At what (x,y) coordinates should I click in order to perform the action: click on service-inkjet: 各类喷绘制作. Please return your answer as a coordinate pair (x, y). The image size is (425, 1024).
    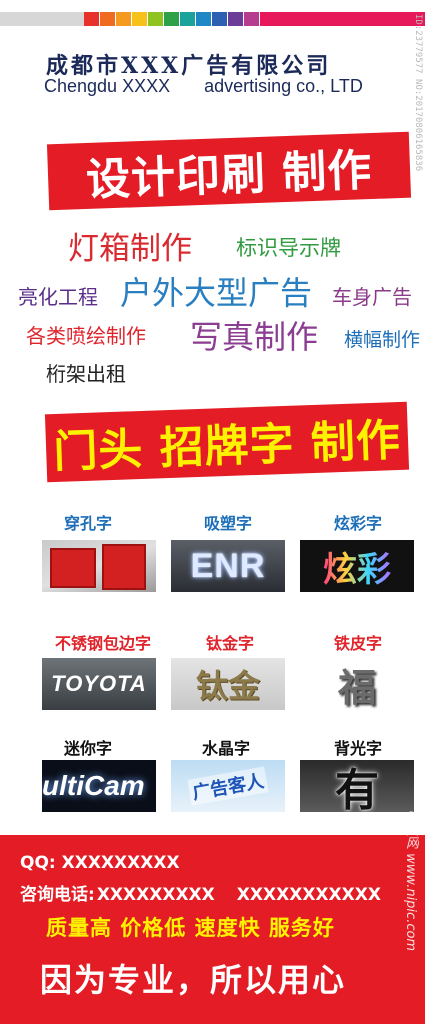
    Looking at the image, I should click on (86, 336).